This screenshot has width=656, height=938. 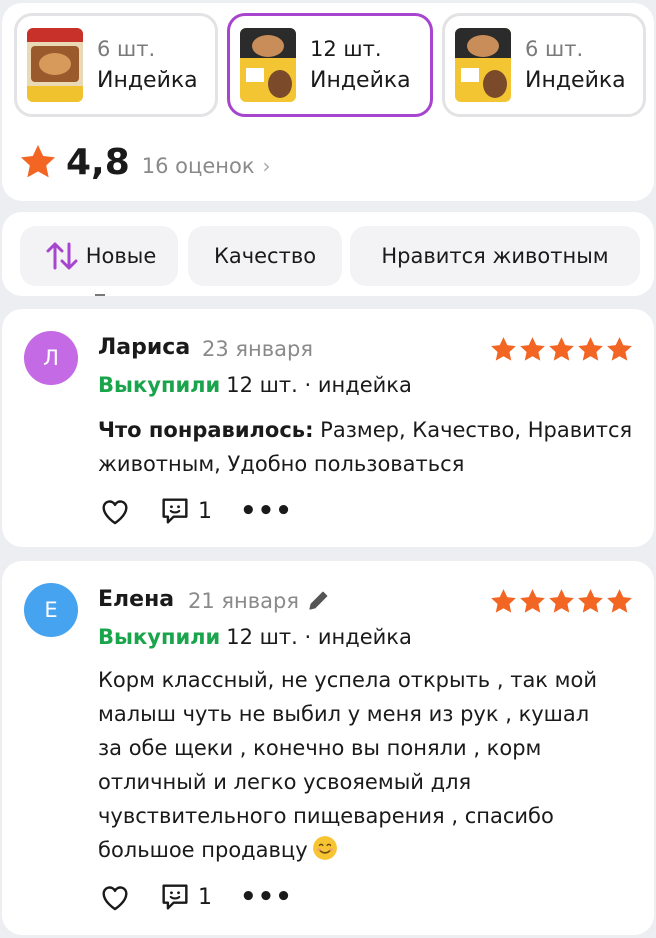 I want to click on rating-count: 16 оценок, so click(x=198, y=166).